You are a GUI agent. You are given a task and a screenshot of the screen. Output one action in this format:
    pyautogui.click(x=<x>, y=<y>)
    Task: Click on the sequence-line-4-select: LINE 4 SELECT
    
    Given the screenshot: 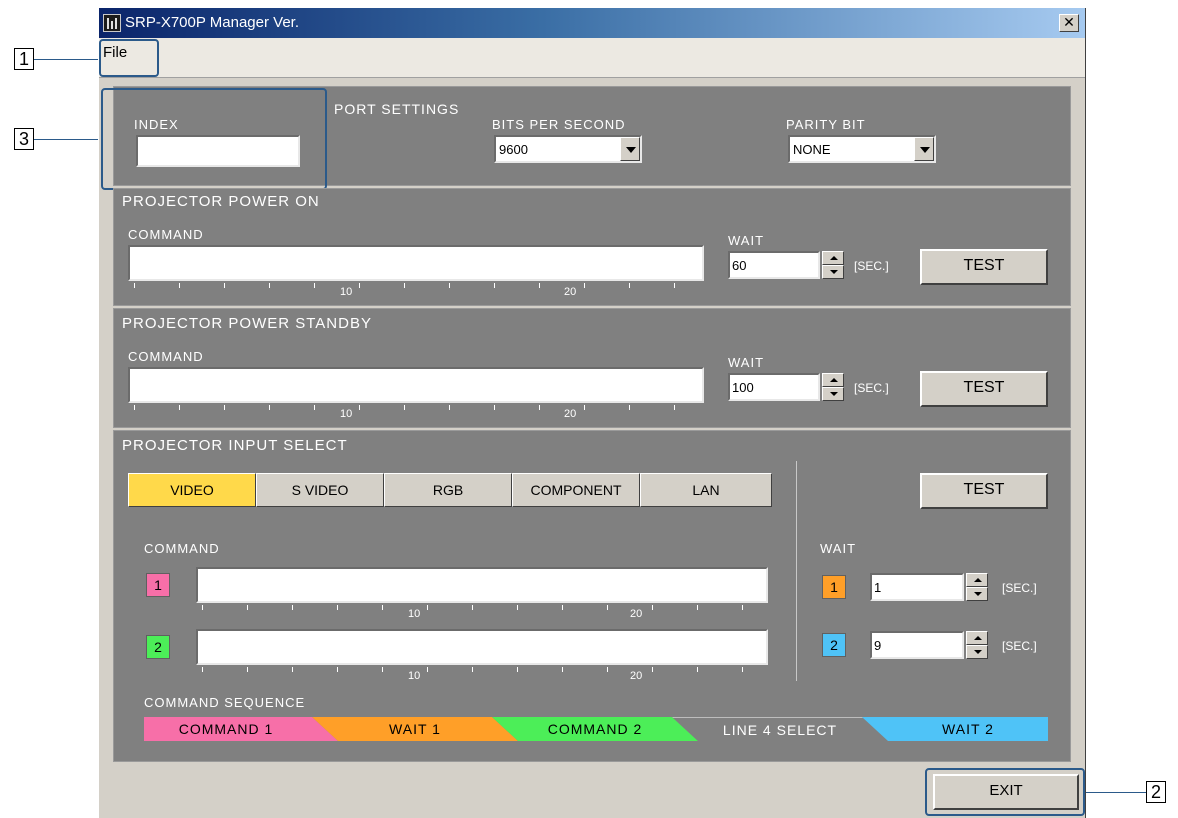 What is the action you would take?
    pyautogui.click(x=780, y=729)
    